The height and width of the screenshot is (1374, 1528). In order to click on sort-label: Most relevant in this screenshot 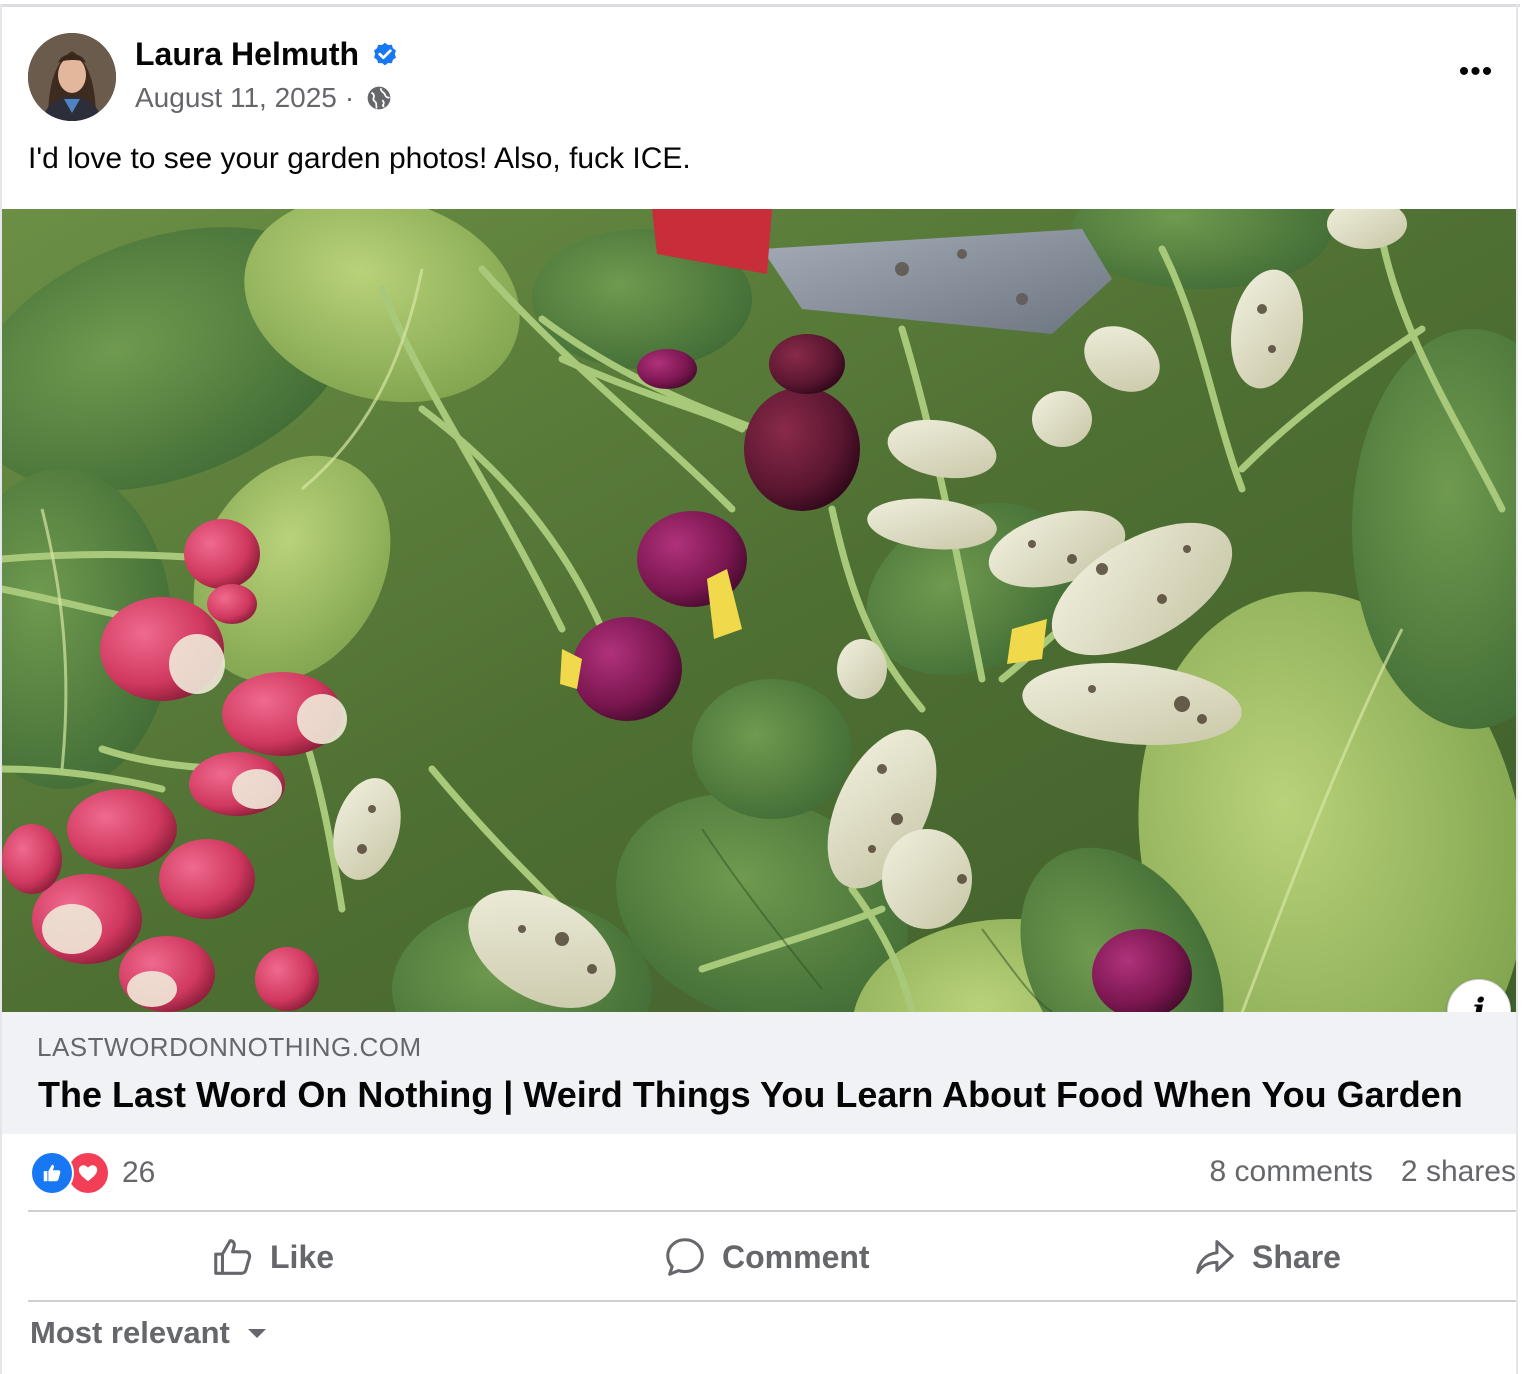, I will do `click(130, 1332)`.